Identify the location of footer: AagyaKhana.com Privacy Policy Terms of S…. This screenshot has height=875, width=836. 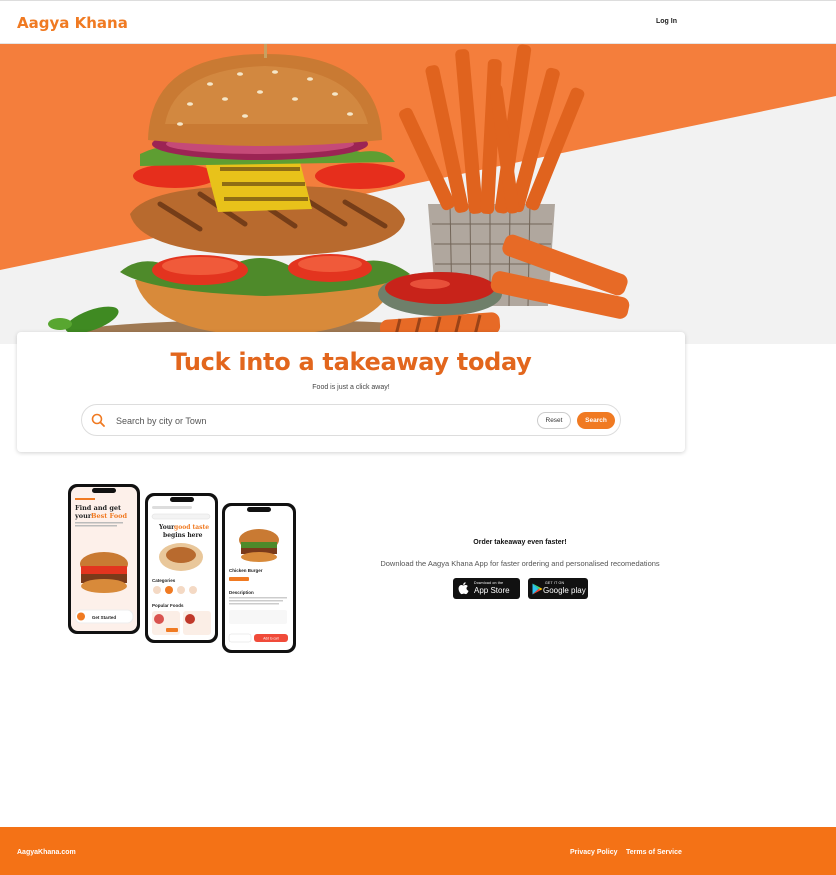
(418, 851).